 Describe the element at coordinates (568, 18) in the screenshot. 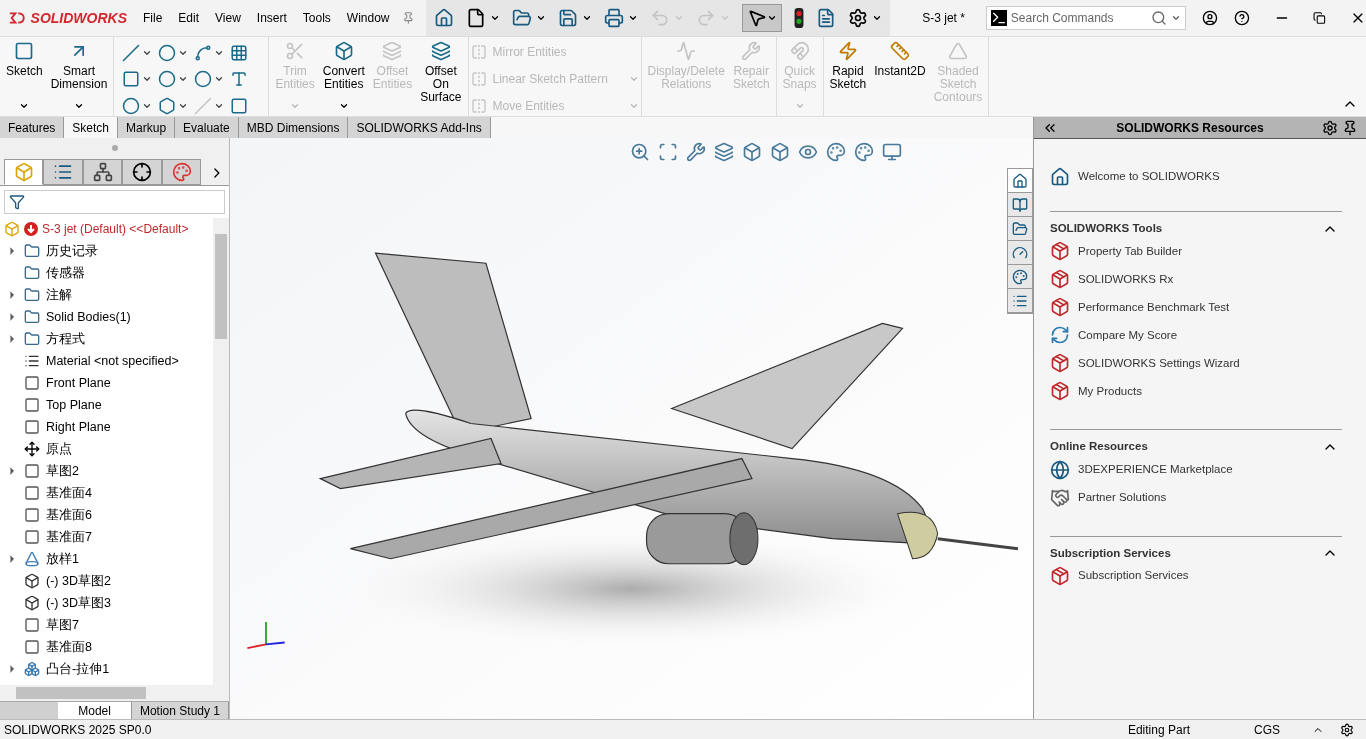

I see `save-icon` at that location.